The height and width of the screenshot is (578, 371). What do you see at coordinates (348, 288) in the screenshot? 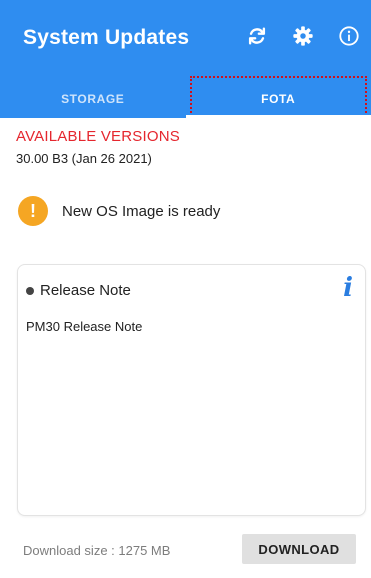
I see `info-italic-icon: i` at bounding box center [348, 288].